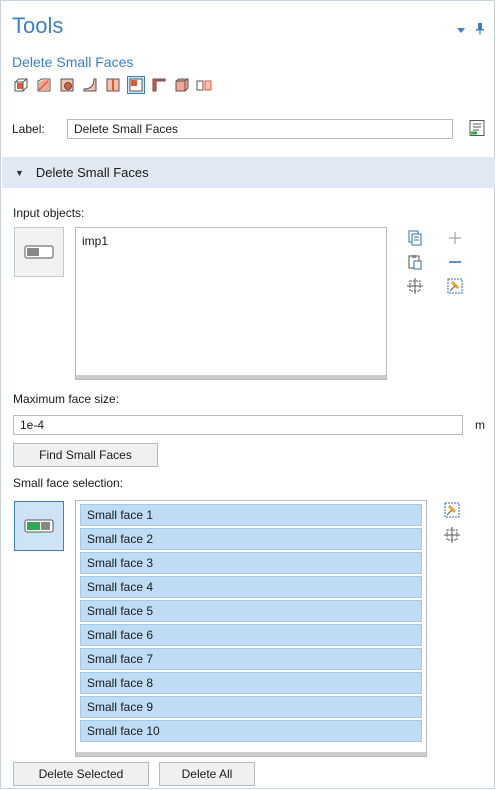 Image resolution: width=496 pixels, height=790 pixels. Describe the element at coordinates (238, 425) in the screenshot. I see `max-face-size-input: 1e-4` at that location.